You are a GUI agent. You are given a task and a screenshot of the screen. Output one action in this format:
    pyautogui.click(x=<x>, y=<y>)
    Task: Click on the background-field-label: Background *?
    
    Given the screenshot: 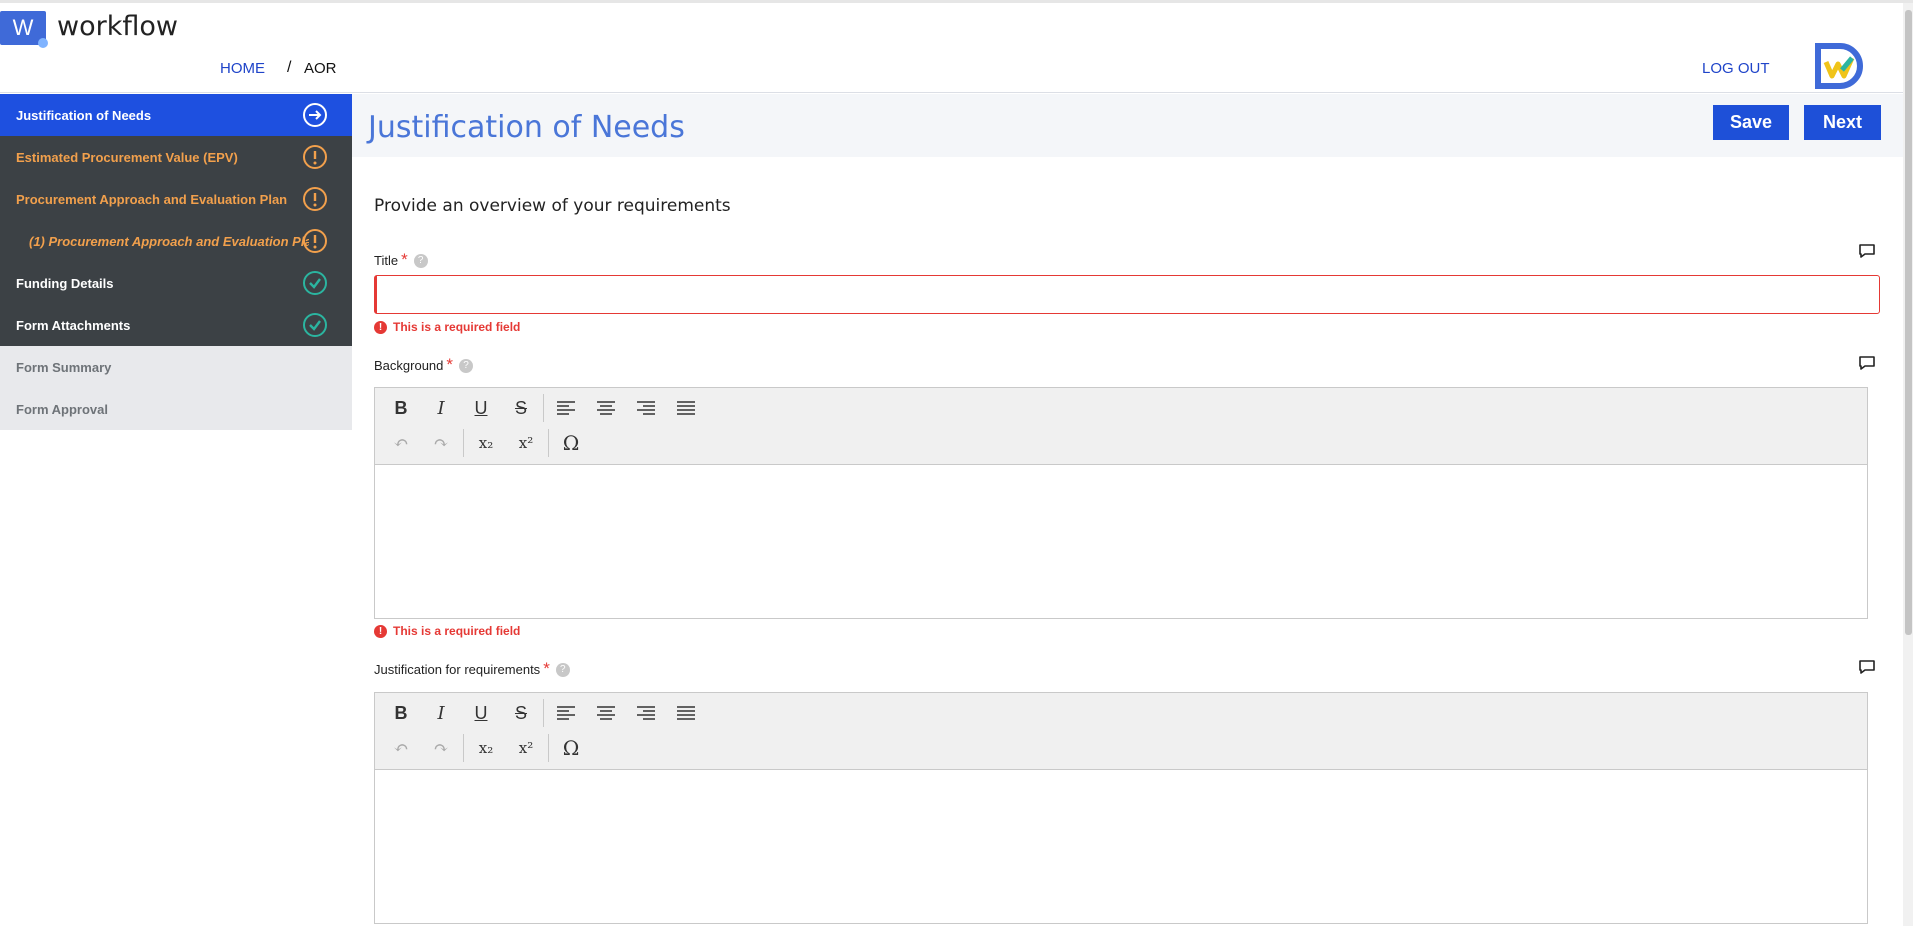 What is the action you would take?
    pyautogui.click(x=424, y=365)
    